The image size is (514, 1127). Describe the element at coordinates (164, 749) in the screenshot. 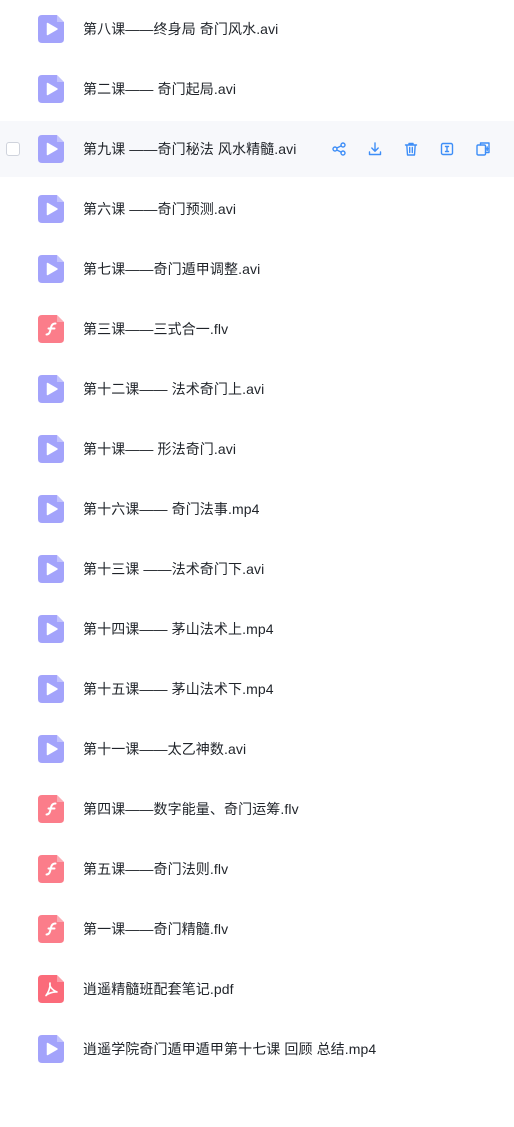

I see `file-name: 第十一课——太乙神数.avi` at that location.